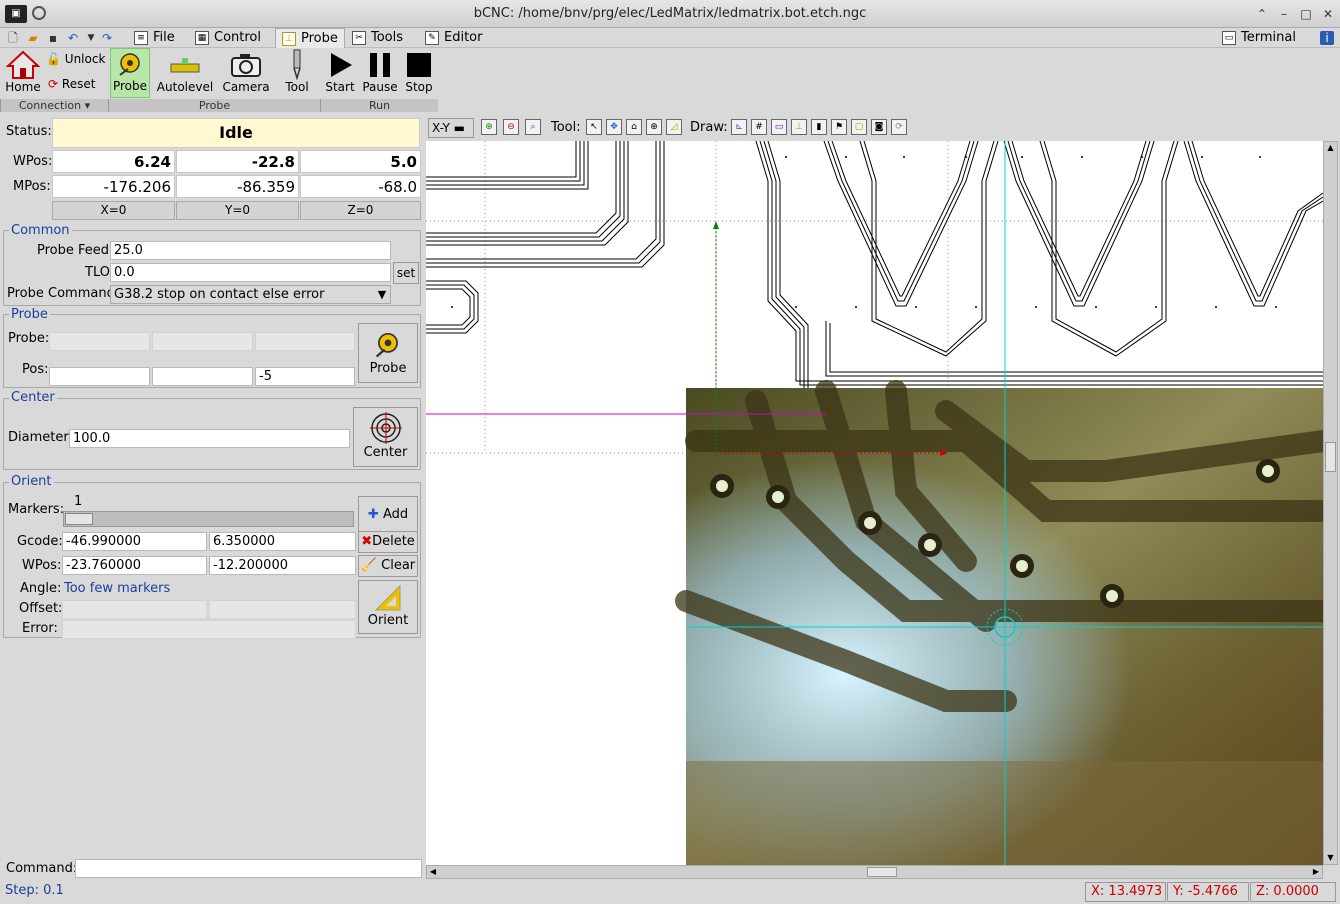 Image resolution: width=1340 pixels, height=904 pixels. What do you see at coordinates (248, 868) in the screenshot?
I see `command-input` at bounding box center [248, 868].